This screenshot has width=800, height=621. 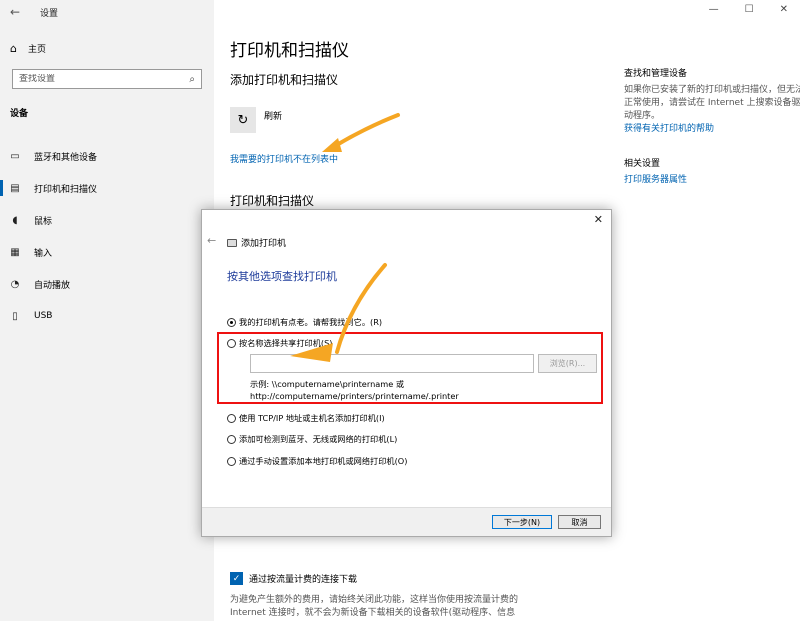 I want to click on sidebar-item-mouse: ◖ 鼠标, so click(x=107, y=220).